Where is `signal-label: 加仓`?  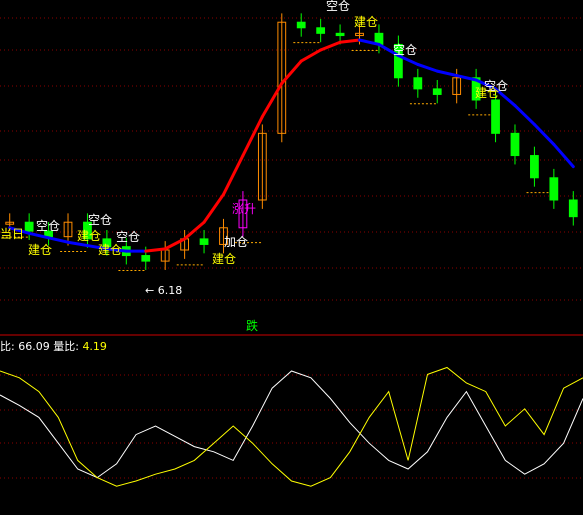 signal-label: 加仓 is located at coordinates (236, 242).